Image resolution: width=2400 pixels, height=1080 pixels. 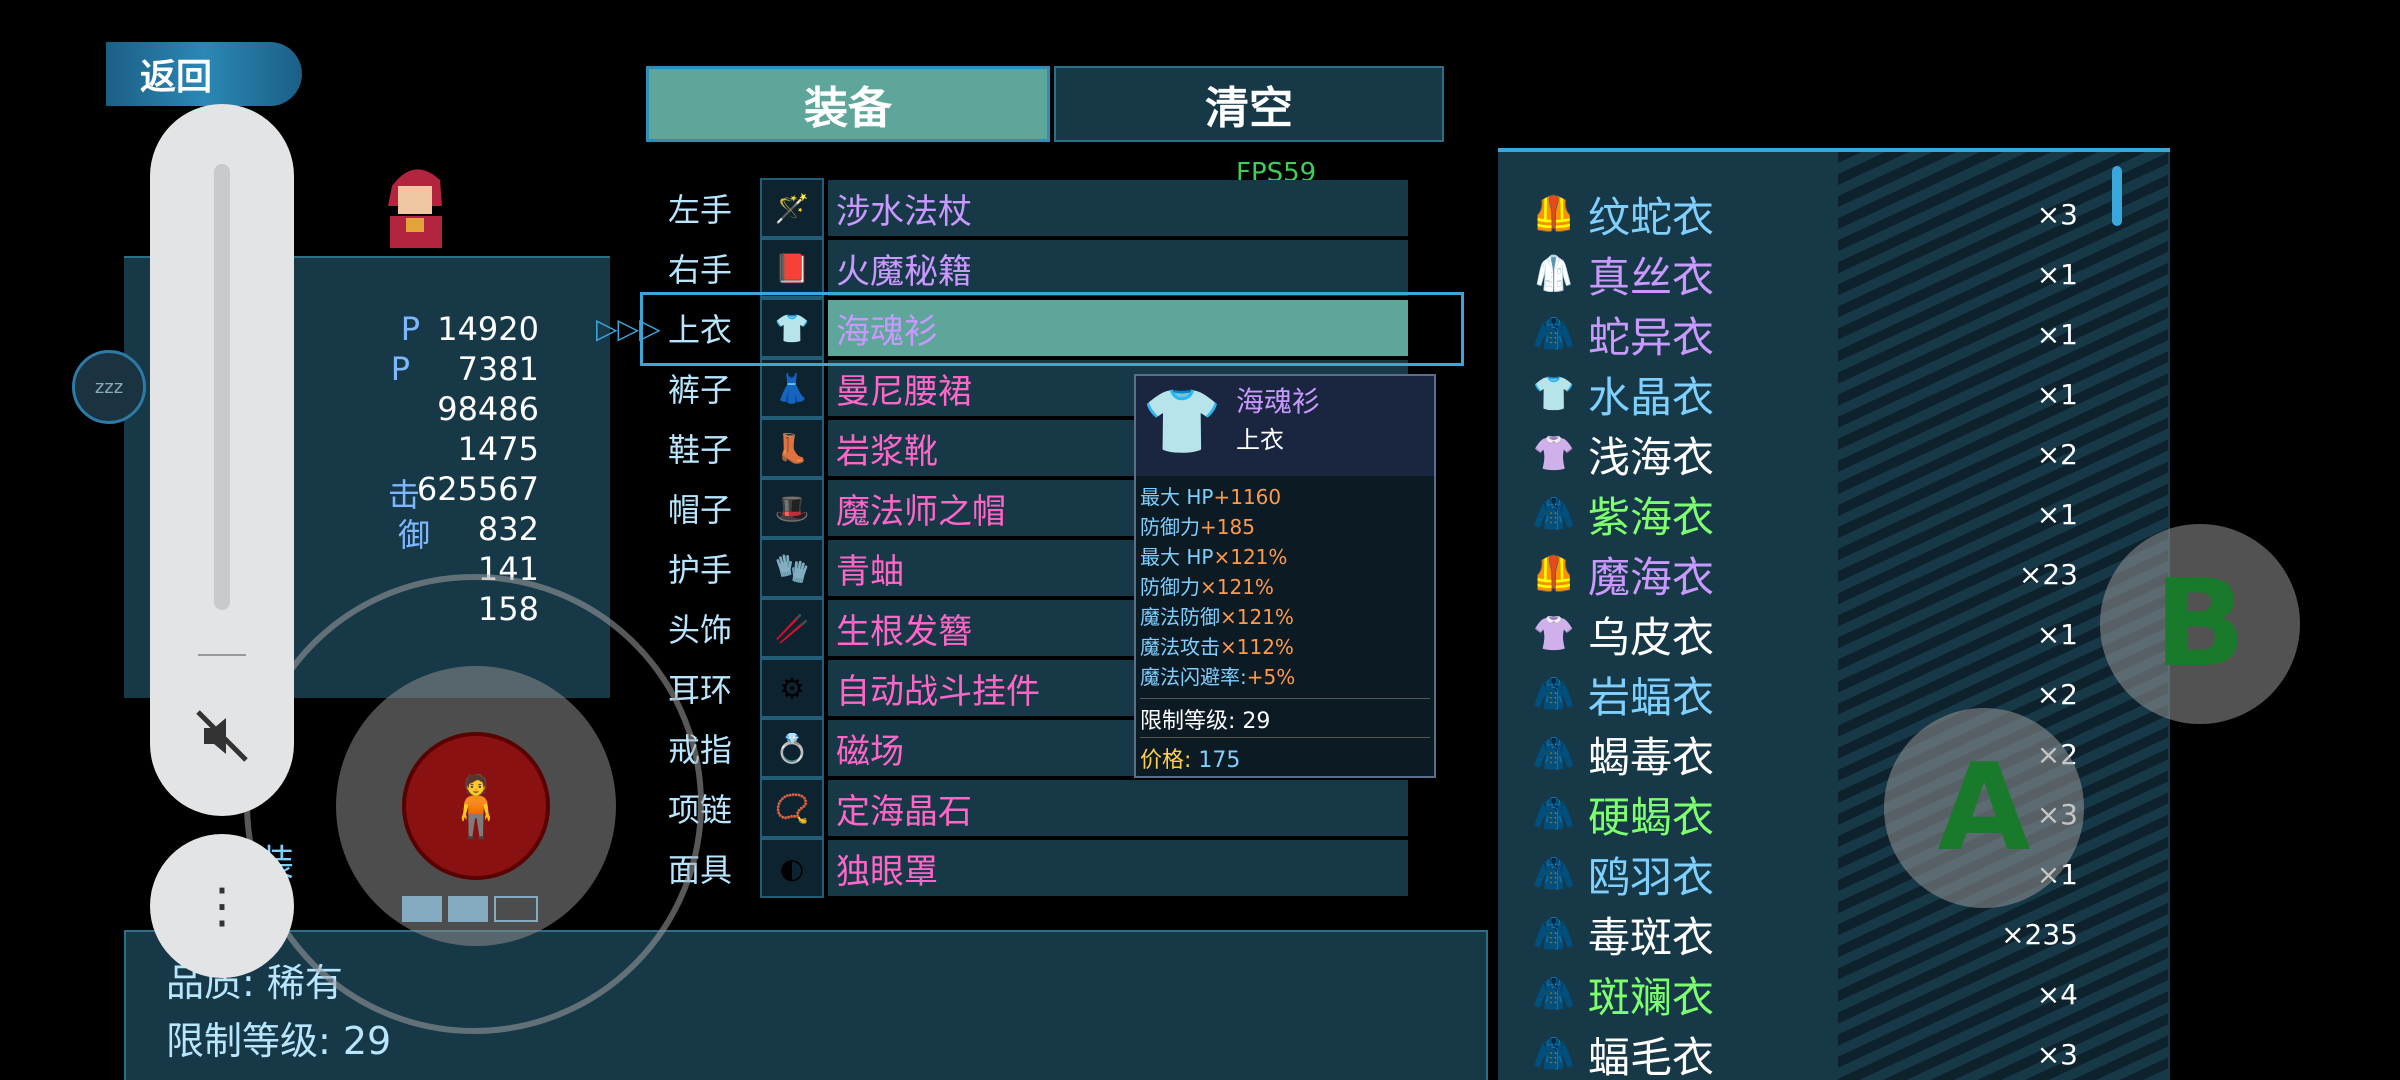 What do you see at coordinates (176, 77) in the screenshot?
I see `back-label: 返回` at bounding box center [176, 77].